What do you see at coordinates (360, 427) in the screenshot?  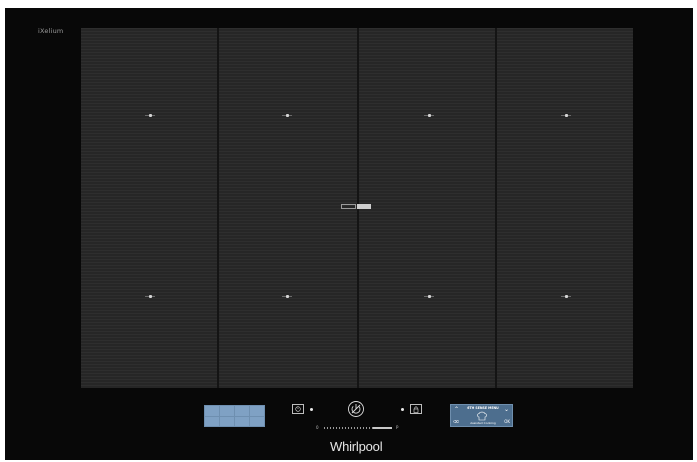 I see `power-level-slider: 0 P` at bounding box center [360, 427].